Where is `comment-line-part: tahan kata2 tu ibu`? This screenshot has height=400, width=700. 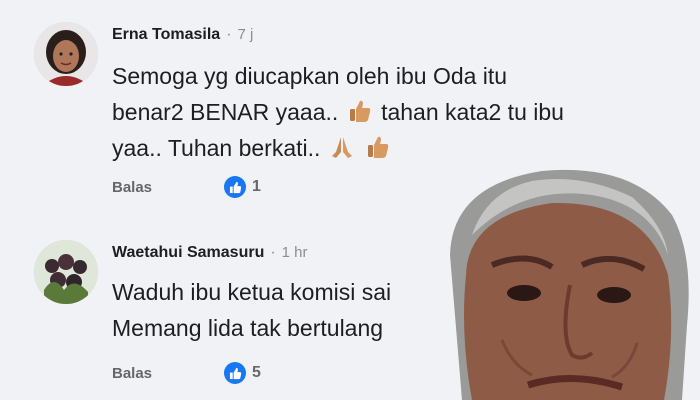 comment-line-part: tahan kata2 tu ibu is located at coordinates (472, 112).